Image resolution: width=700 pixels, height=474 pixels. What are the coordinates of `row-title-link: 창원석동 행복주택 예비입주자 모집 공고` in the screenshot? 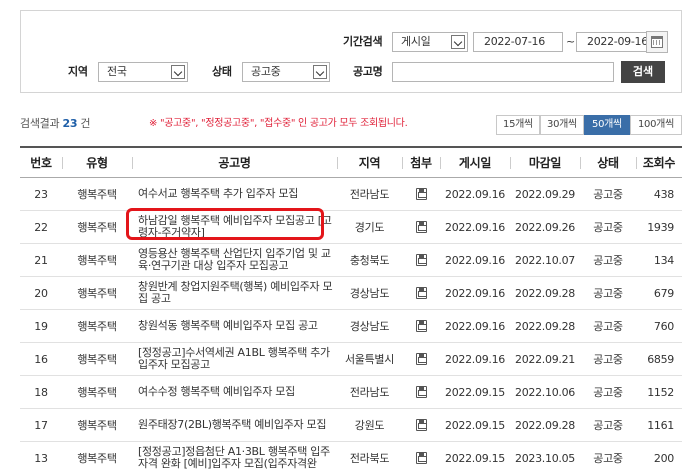 It's located at (234, 326).